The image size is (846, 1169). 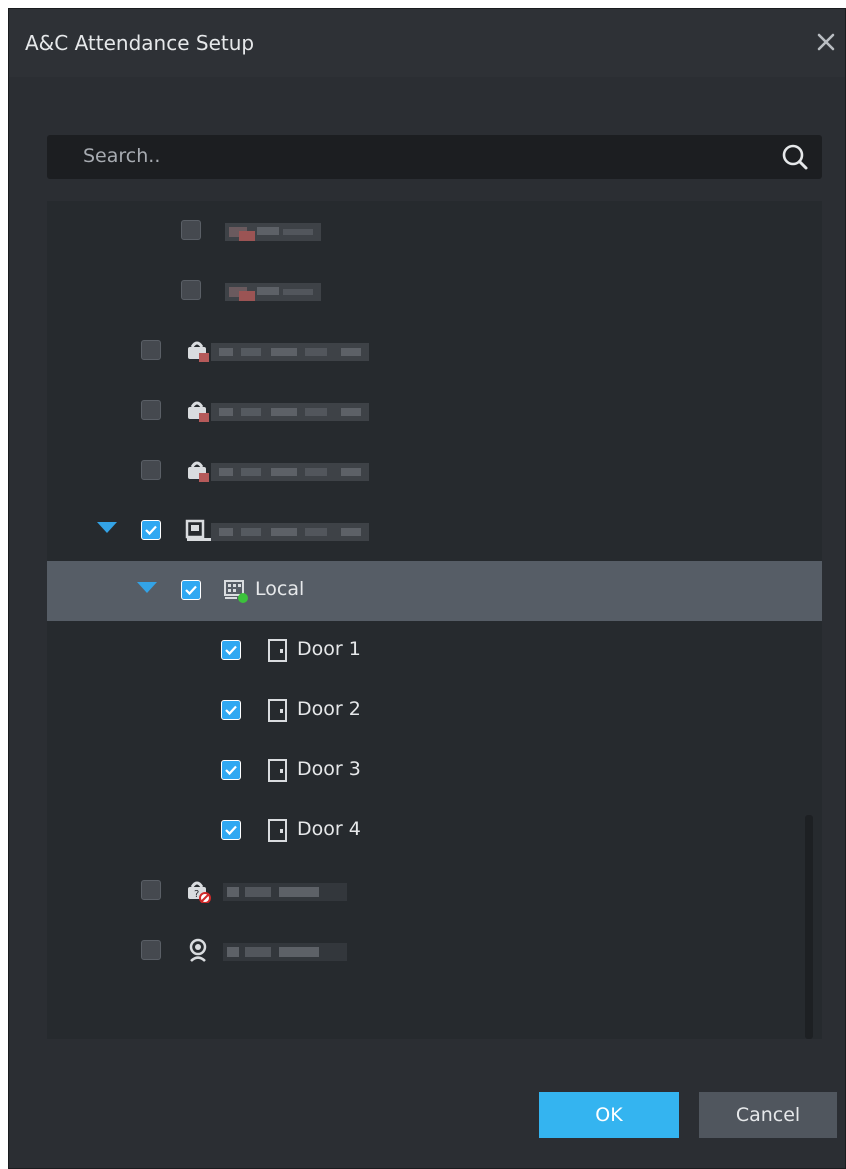 I want to click on dialog-title: A&C Attendance Setup, so click(x=140, y=43).